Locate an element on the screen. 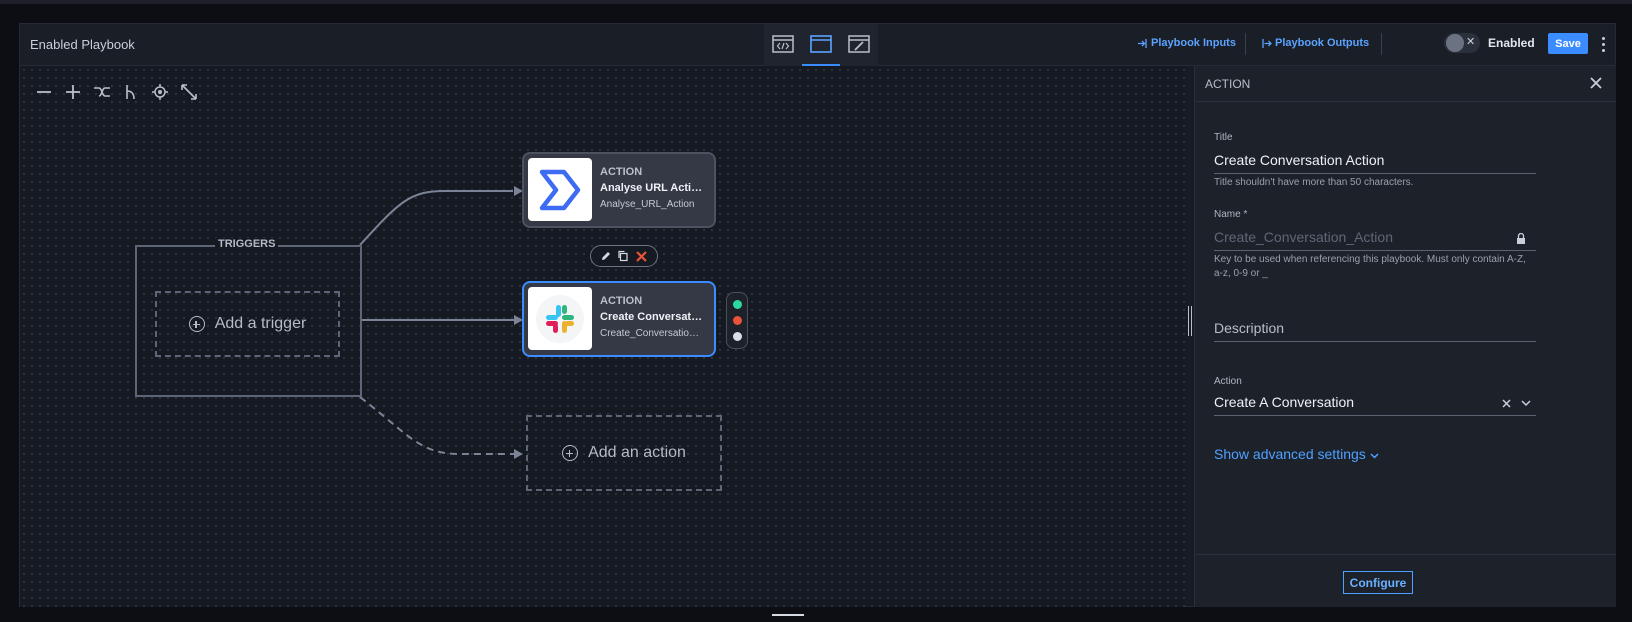 Image resolution: width=1632 pixels, height=622 pixels. node-title: Create Conversation Action is located at coordinates (652, 317).